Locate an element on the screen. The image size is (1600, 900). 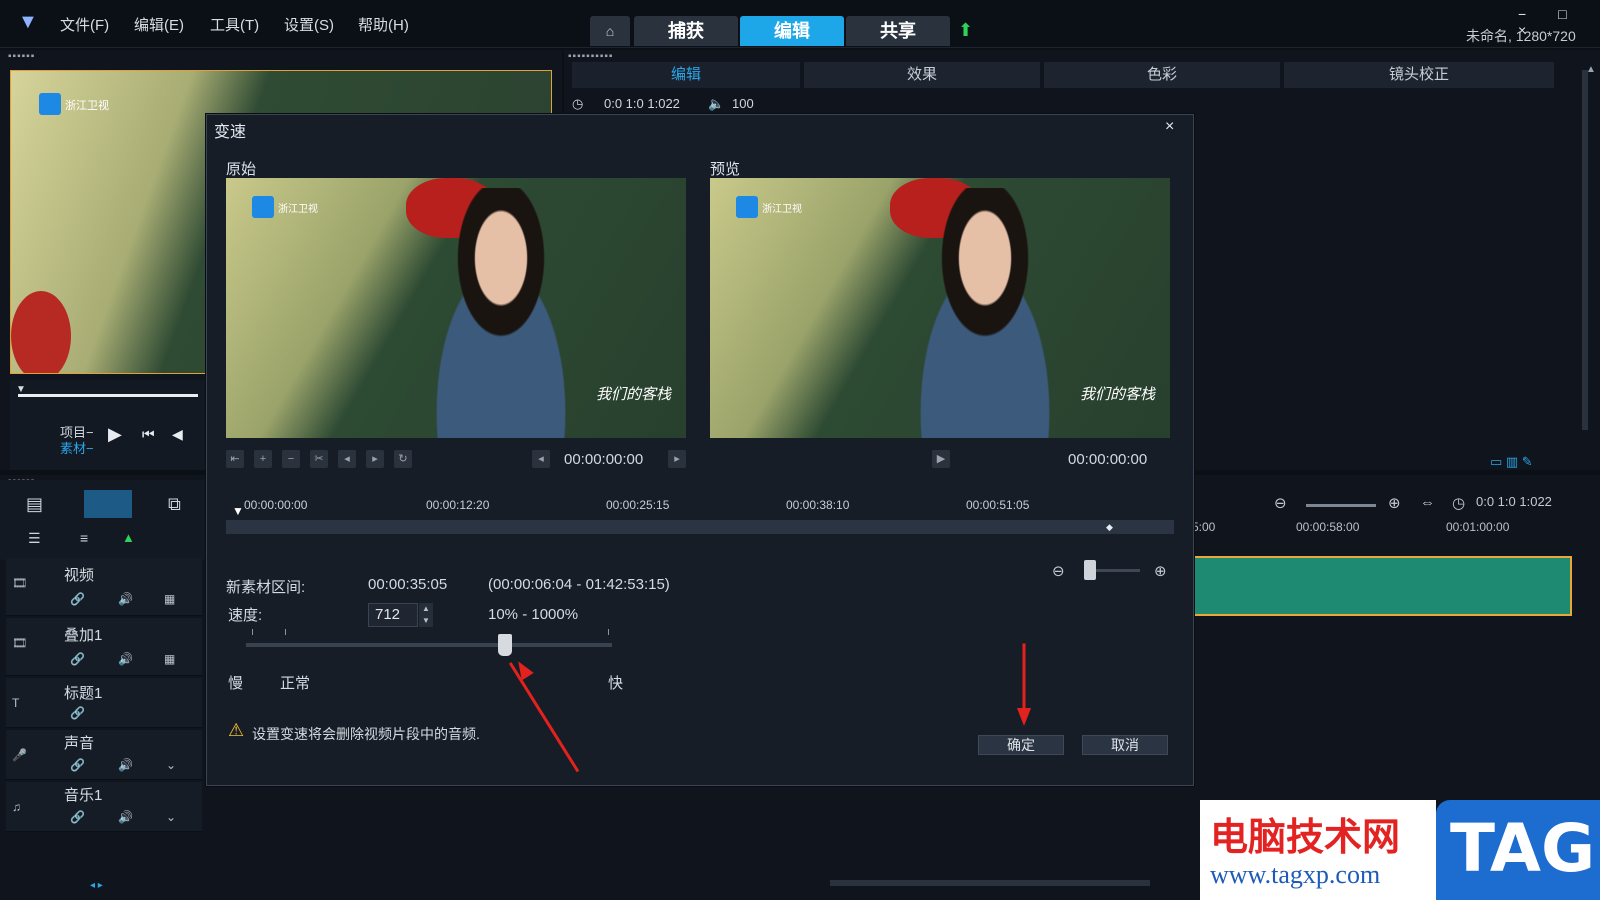
rtab-edit: 编辑 is located at coordinates (686, 75).